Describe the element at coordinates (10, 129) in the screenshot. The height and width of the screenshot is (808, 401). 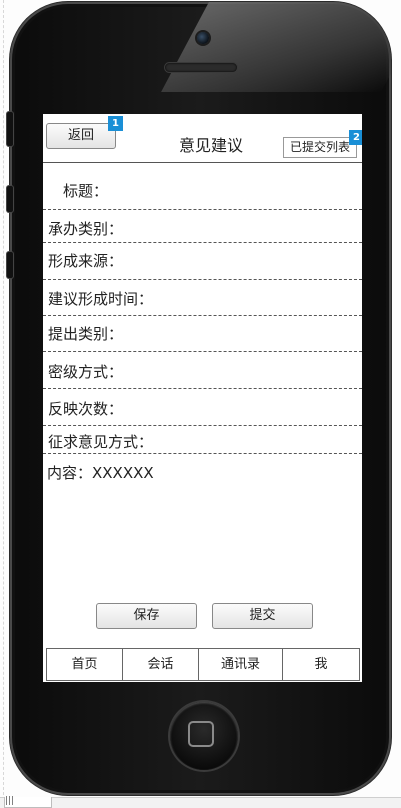
I see `mute-switch` at that location.